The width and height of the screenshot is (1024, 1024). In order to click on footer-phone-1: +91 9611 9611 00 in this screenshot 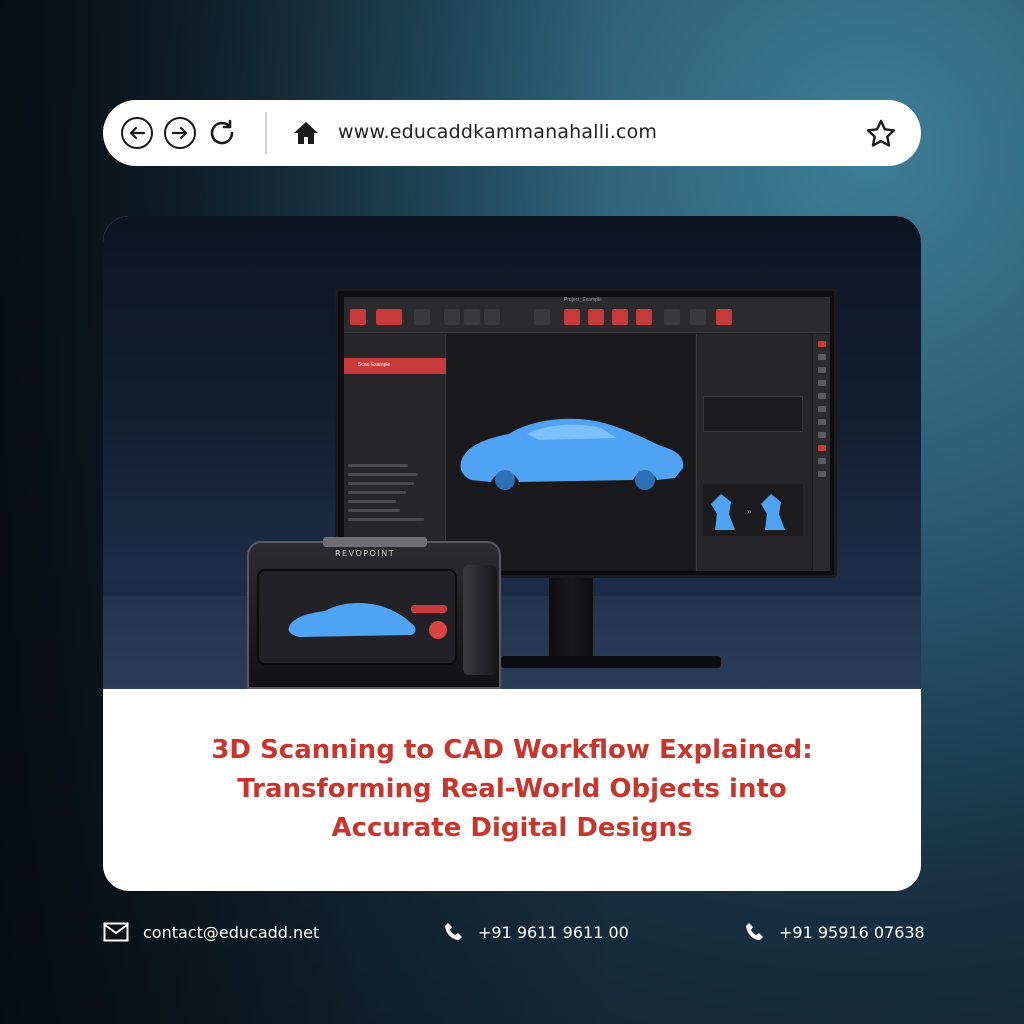, I will do `click(536, 932)`.